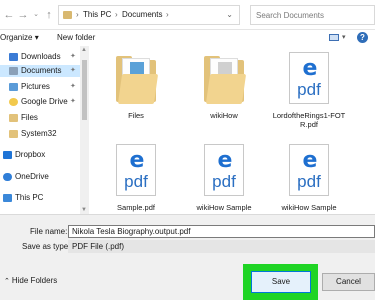 This screenshot has width=375, height=300. What do you see at coordinates (40, 198) in the screenshot?
I see `sidebar-item-this-pc: This PC` at bounding box center [40, 198].